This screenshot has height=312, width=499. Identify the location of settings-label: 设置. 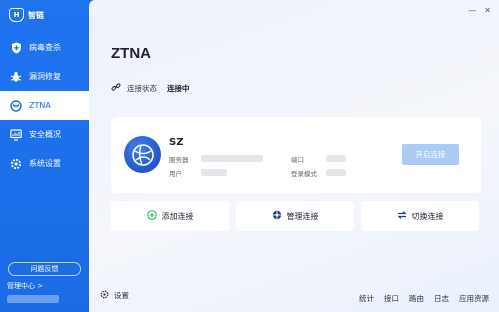
(121, 295).